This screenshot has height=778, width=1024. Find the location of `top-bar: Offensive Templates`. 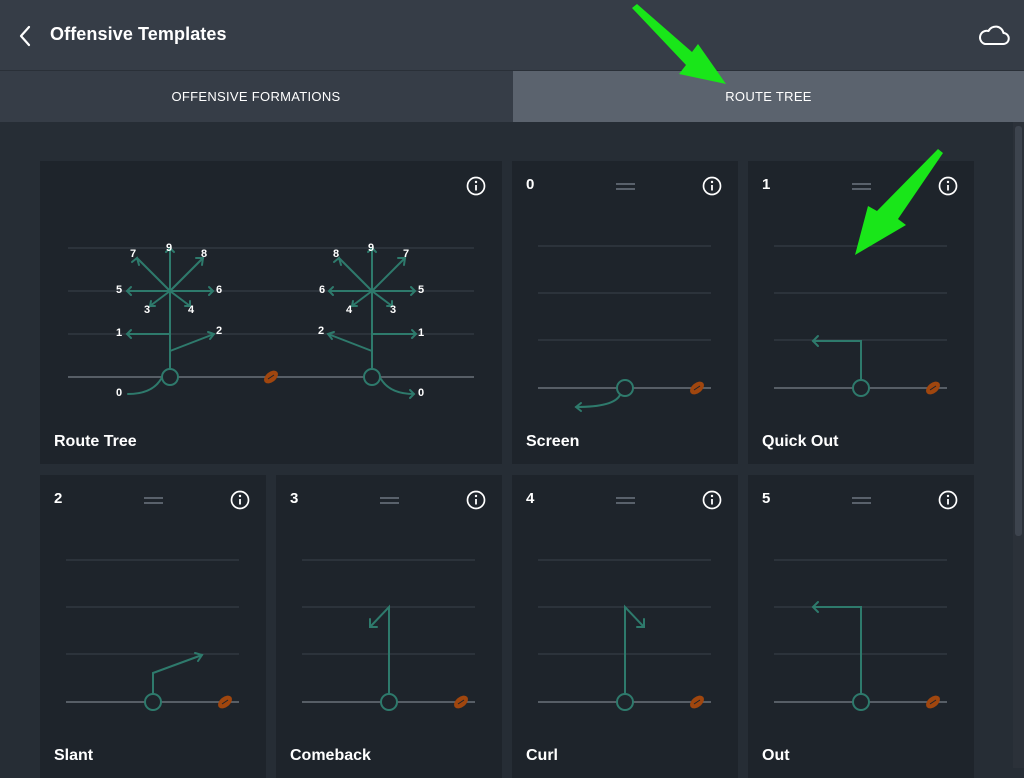

top-bar: Offensive Templates is located at coordinates (512, 35).